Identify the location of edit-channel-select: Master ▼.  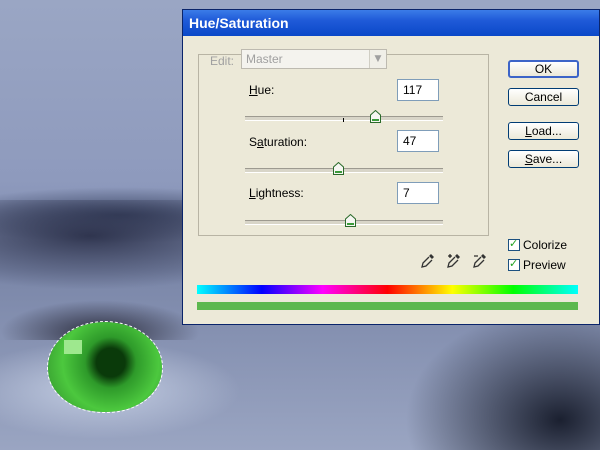
(314, 59).